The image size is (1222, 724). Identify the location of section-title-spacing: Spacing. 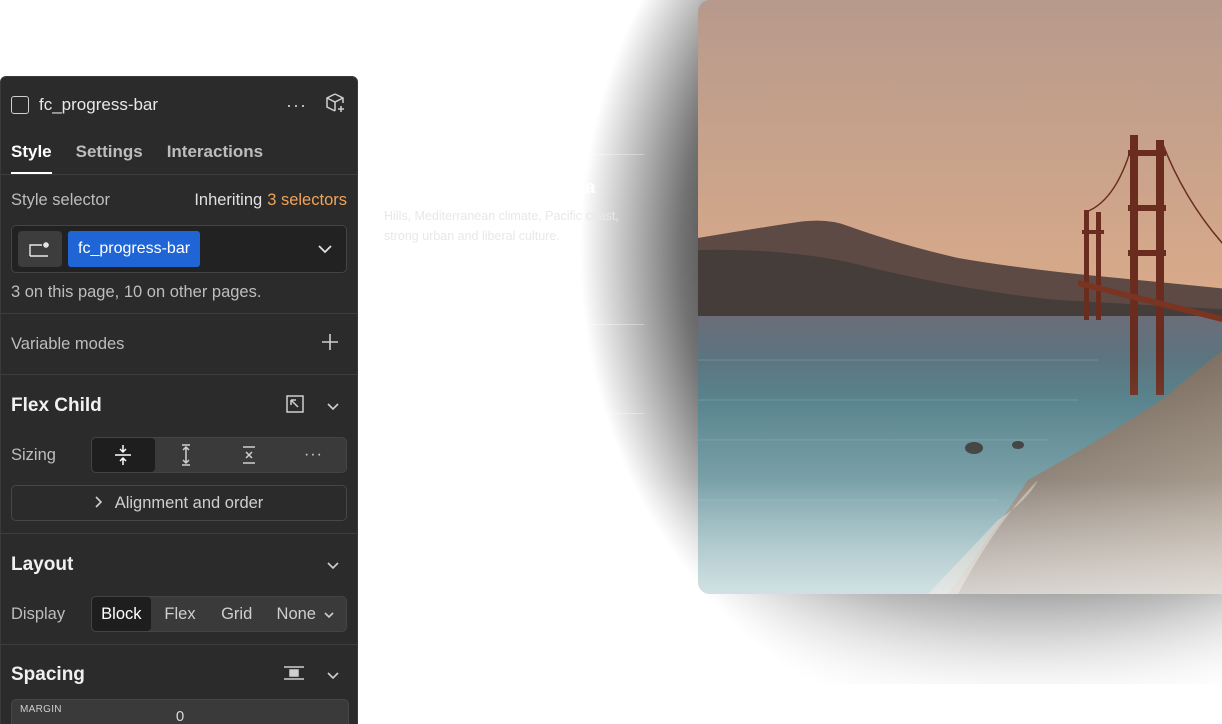
(48, 674).